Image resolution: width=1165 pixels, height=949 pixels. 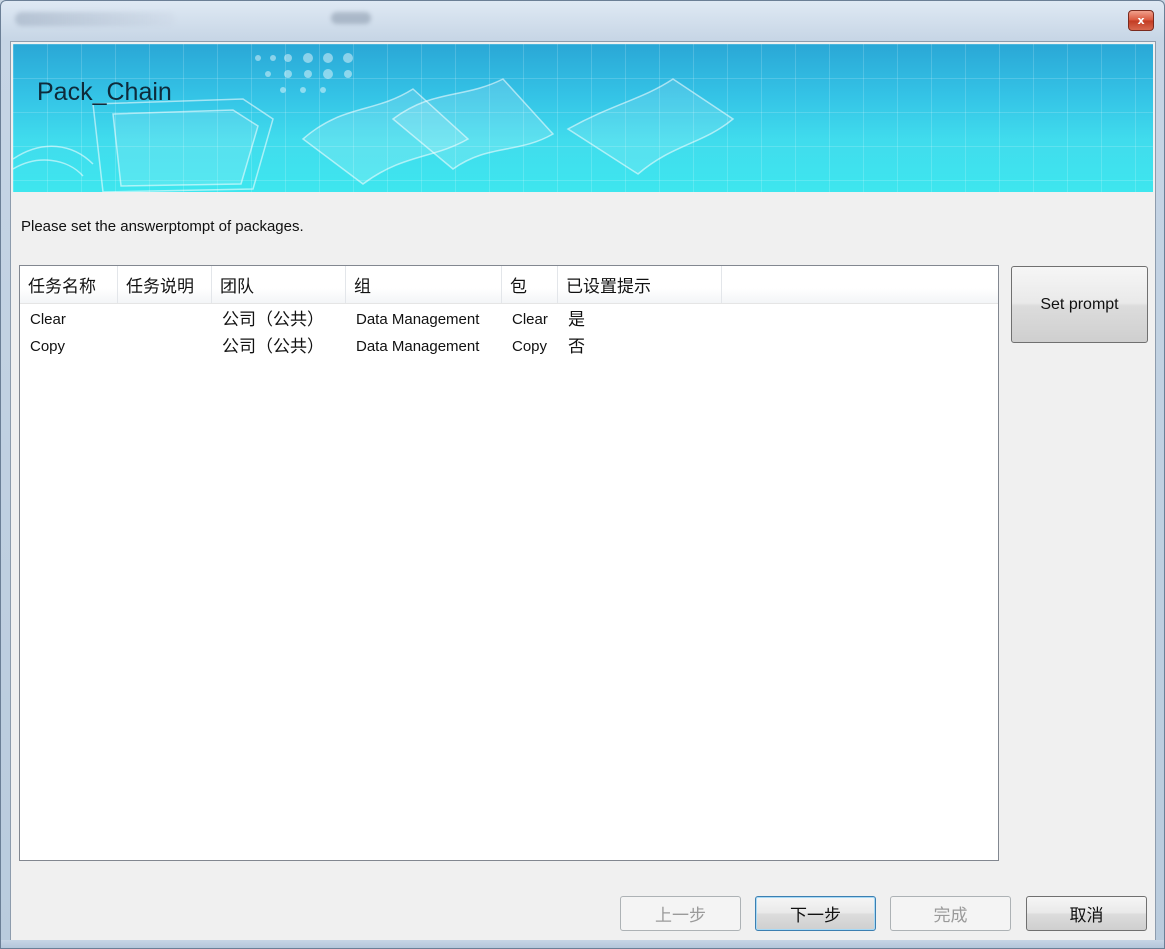 What do you see at coordinates (509, 346) in the screenshot?
I see `table-row: Copy 公司（公共） Data Management Copy 否` at bounding box center [509, 346].